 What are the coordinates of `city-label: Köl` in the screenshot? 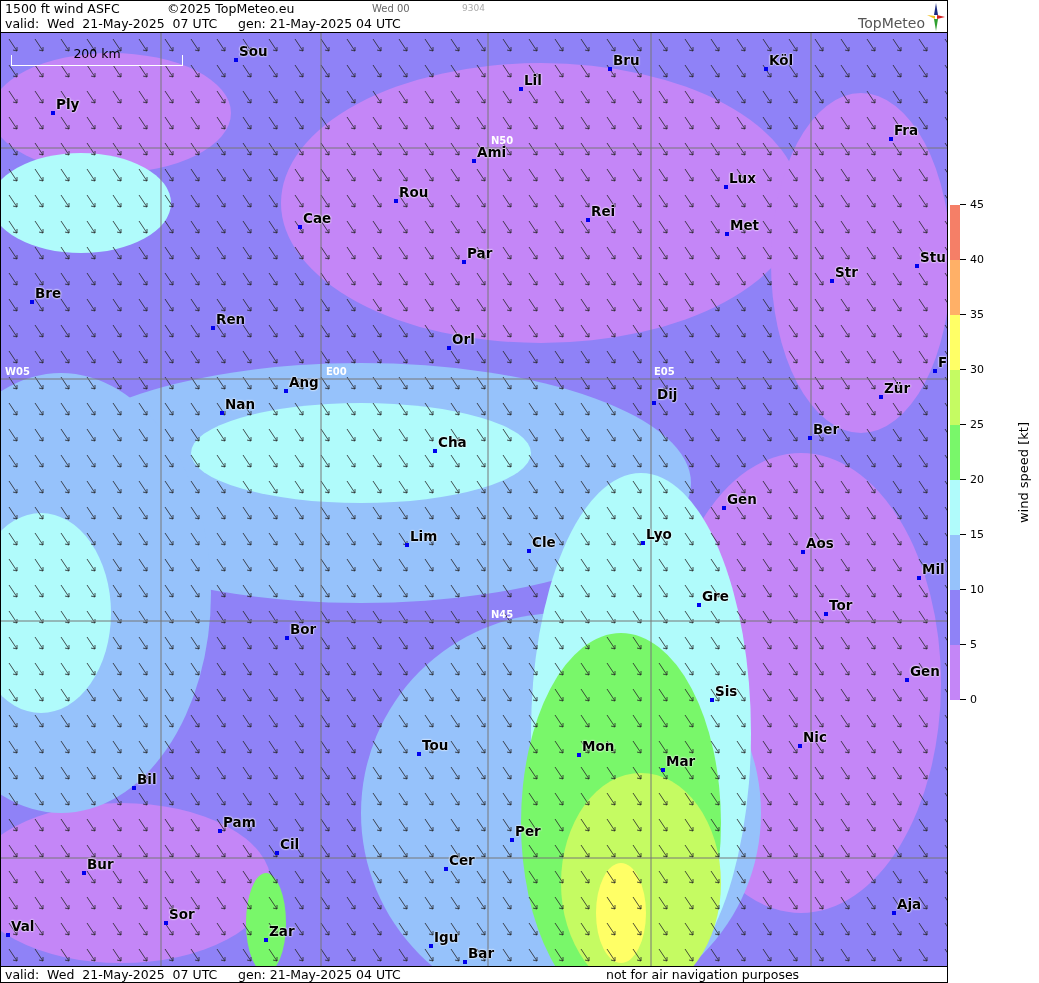 It's located at (781, 60).